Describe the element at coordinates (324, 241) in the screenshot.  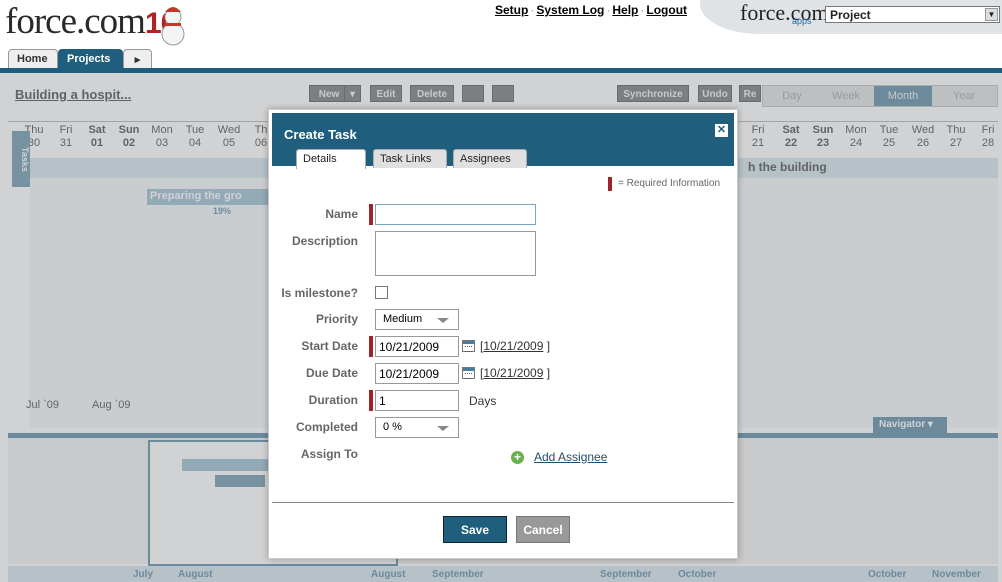
I see `description-label: Description` at that location.